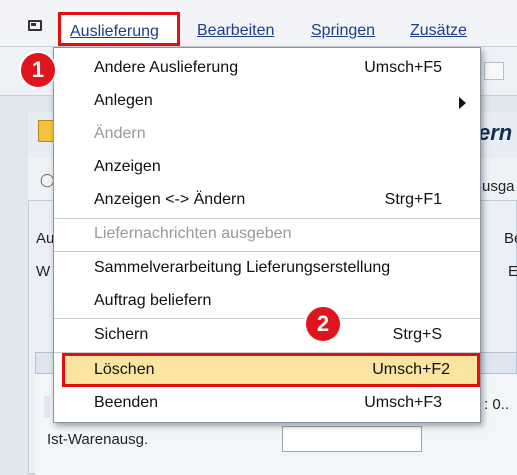  What do you see at coordinates (323, 324) in the screenshot?
I see `step-2-badge: 2` at bounding box center [323, 324].